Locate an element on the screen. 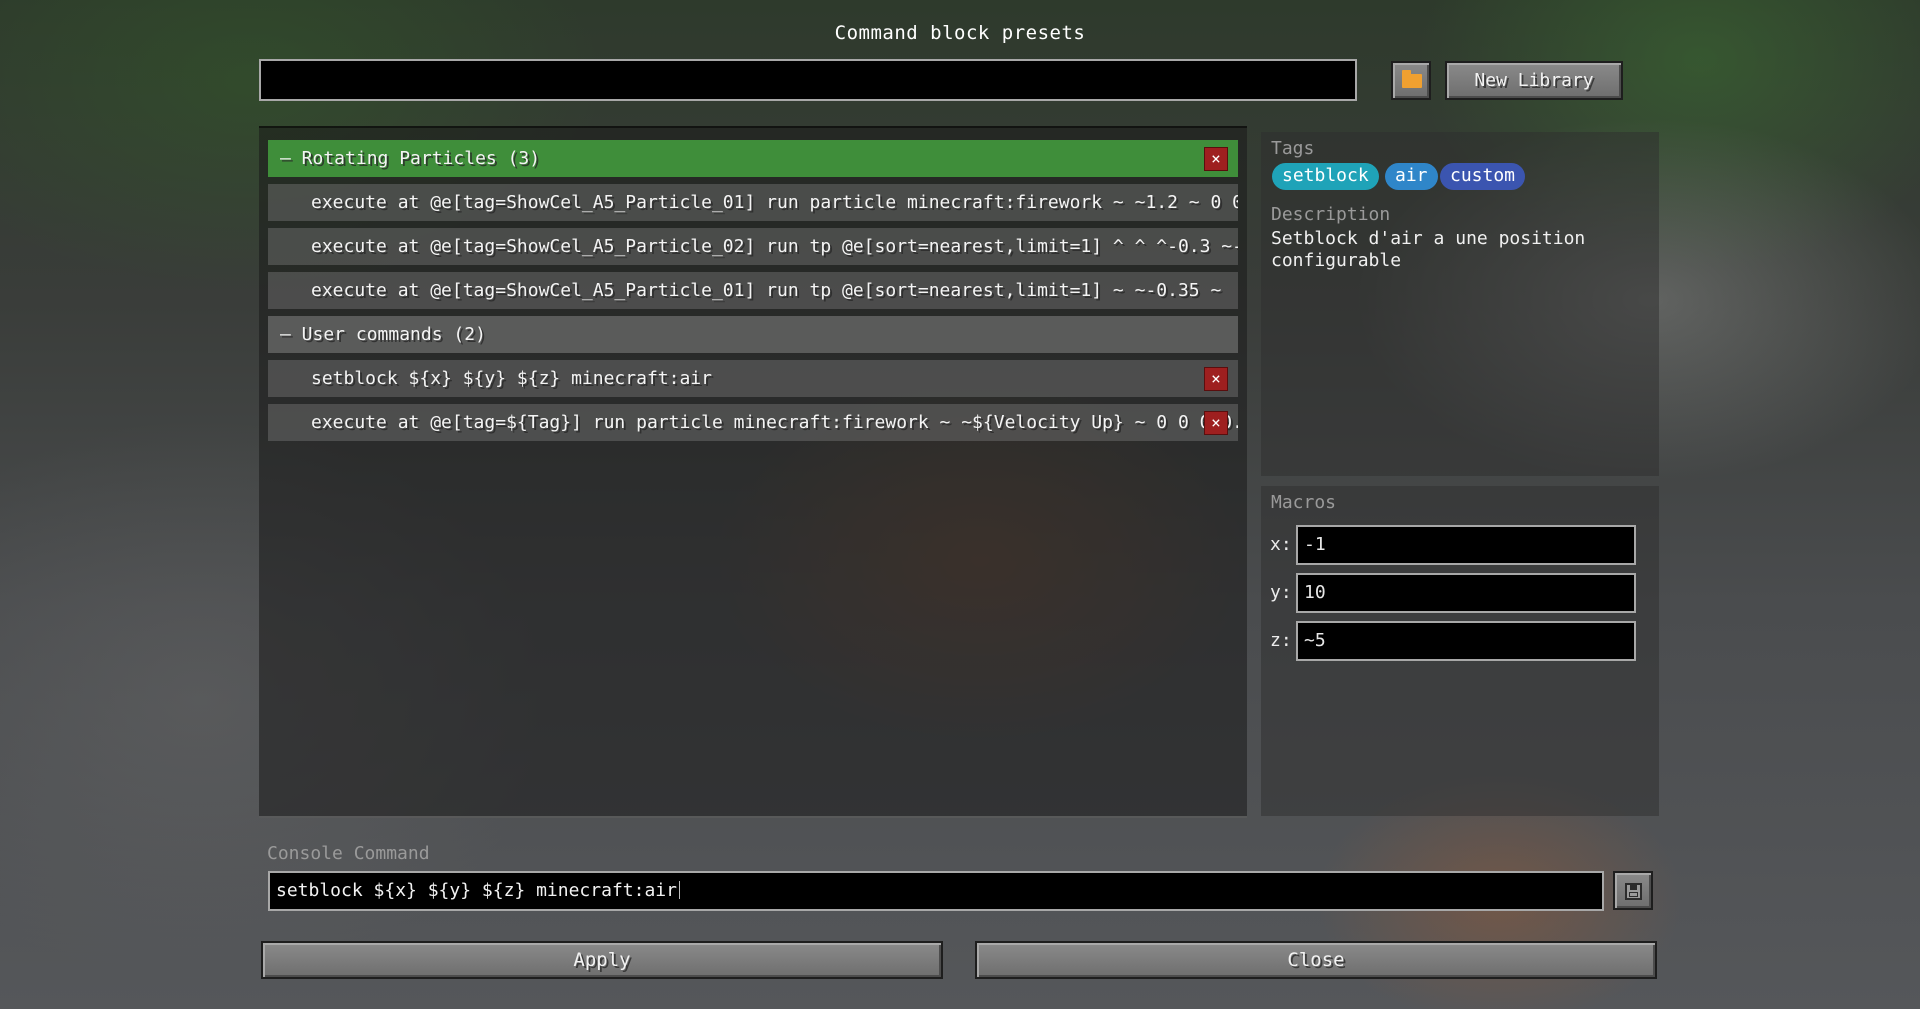 This screenshot has width=1920, height=1009. new-library-button: New Library is located at coordinates (1534, 80).